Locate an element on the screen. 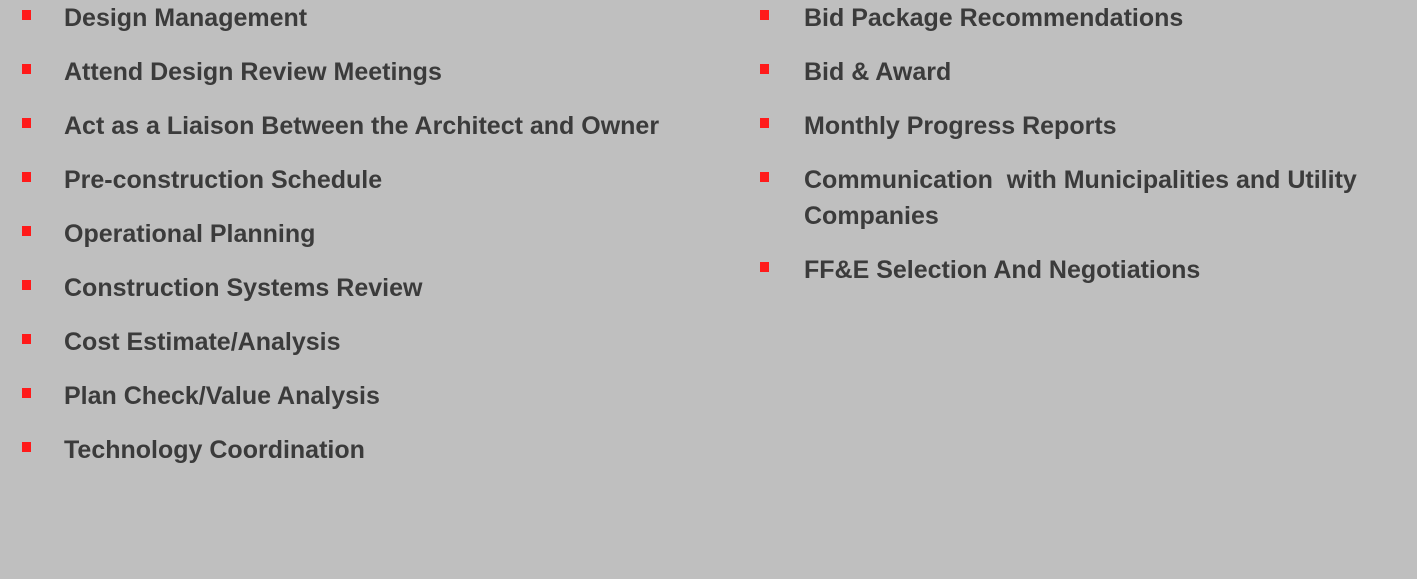 The image size is (1417, 579). list-item: Technology Coordination is located at coordinates (360, 450).